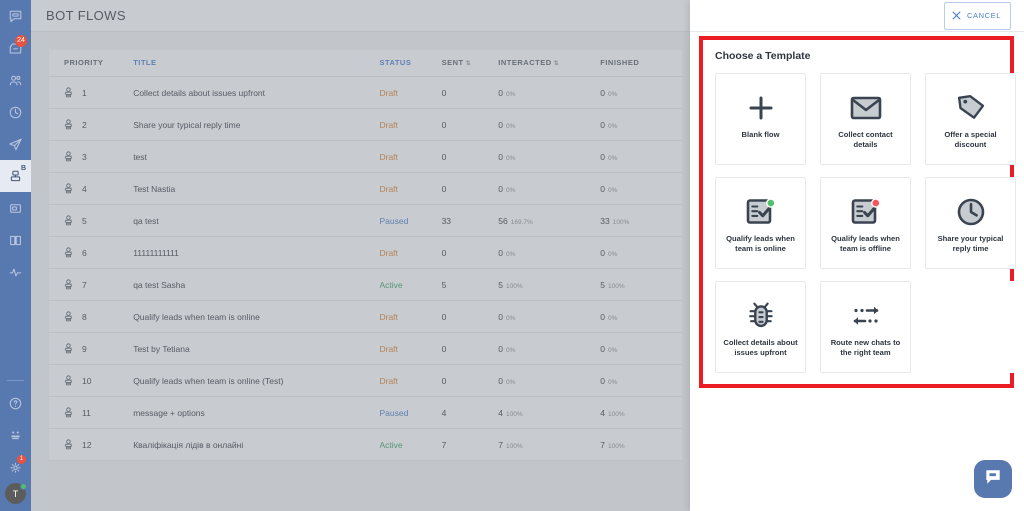 This screenshot has height=511, width=1024. What do you see at coordinates (256, 188) in the screenshot?
I see `cell-title: Test Nastia` at bounding box center [256, 188].